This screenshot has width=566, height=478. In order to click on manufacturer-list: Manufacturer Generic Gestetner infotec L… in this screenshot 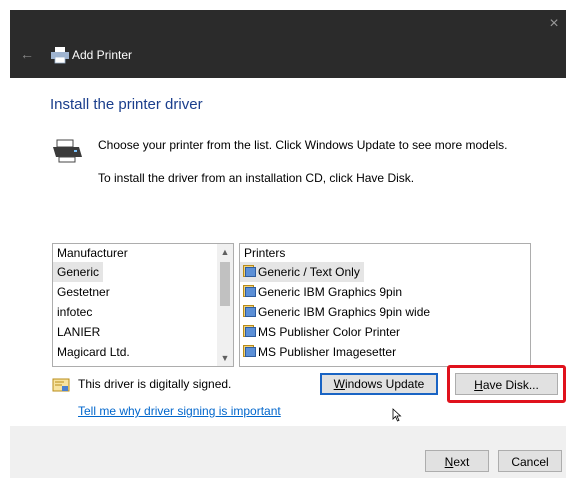, I will do `click(143, 305)`.